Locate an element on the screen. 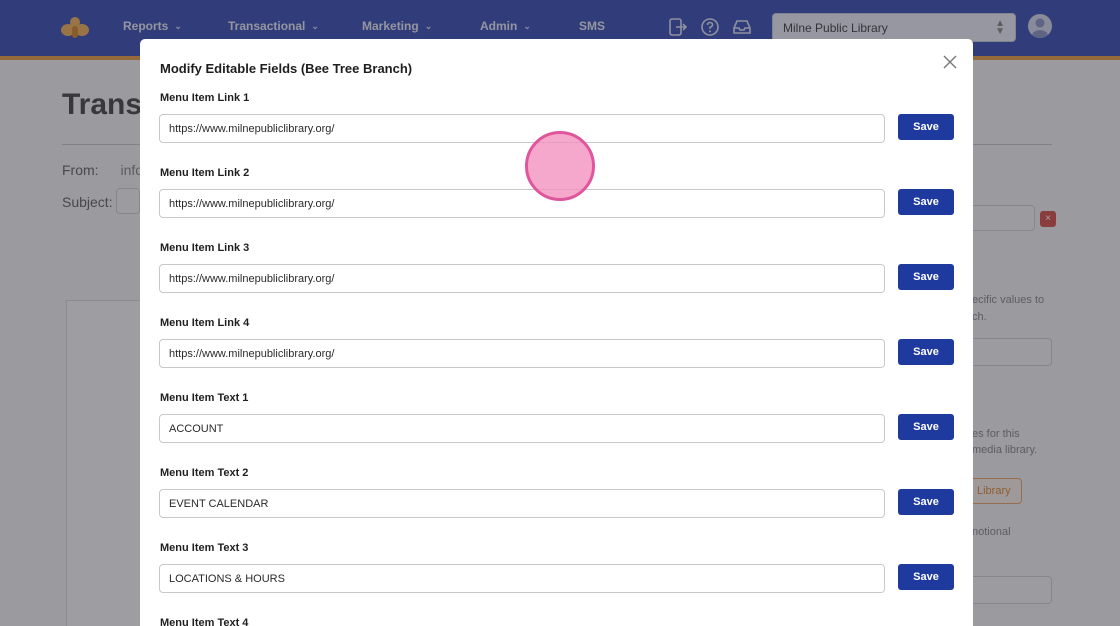  save-menu-item-link-2-button: Save is located at coordinates (926, 202).